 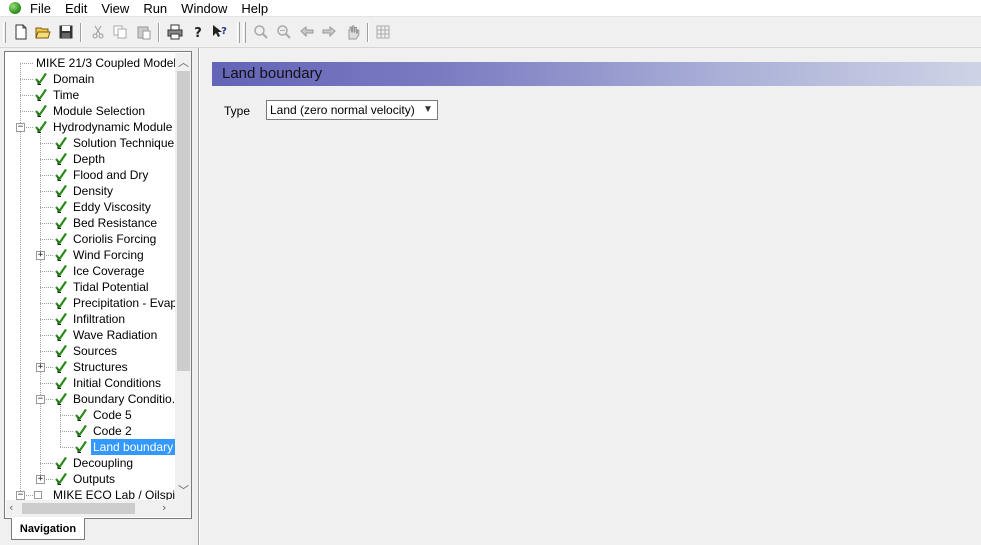 What do you see at coordinates (100, 271) in the screenshot?
I see `tree-item: Ice Coverage` at bounding box center [100, 271].